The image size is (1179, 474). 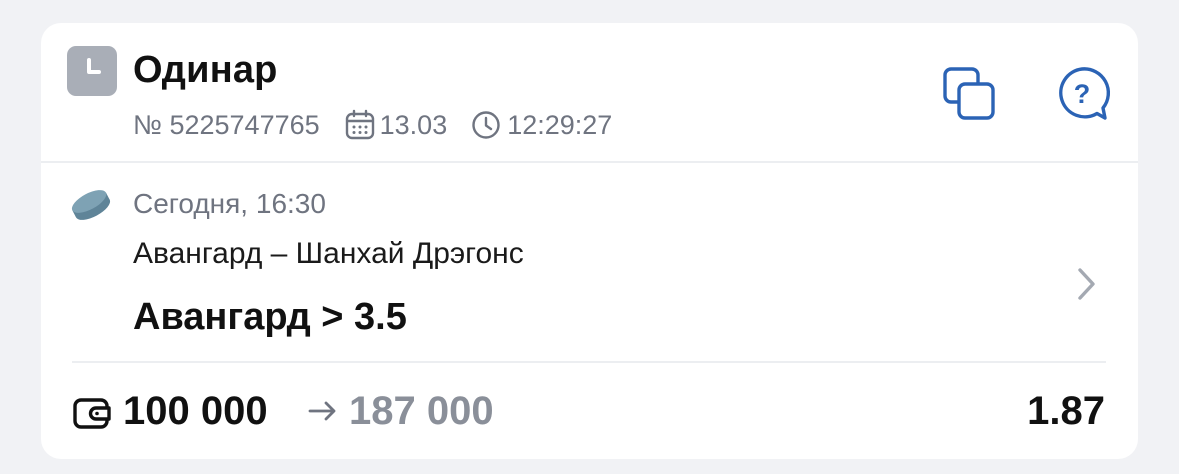 What do you see at coordinates (413, 124) in the screenshot?
I see `bet-date-value: 13.03` at bounding box center [413, 124].